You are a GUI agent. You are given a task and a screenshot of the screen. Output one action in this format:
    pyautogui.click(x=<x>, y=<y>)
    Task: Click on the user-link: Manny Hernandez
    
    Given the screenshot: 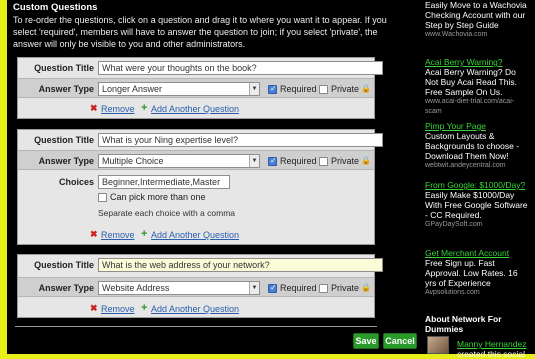 What is the action you would take?
    pyautogui.click(x=491, y=344)
    